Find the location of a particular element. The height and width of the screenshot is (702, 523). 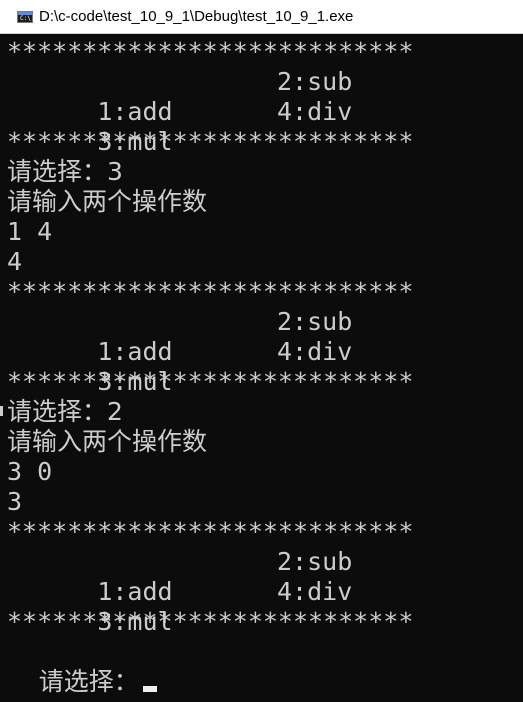

console-app-icon: C:\ is located at coordinates (25, 16).